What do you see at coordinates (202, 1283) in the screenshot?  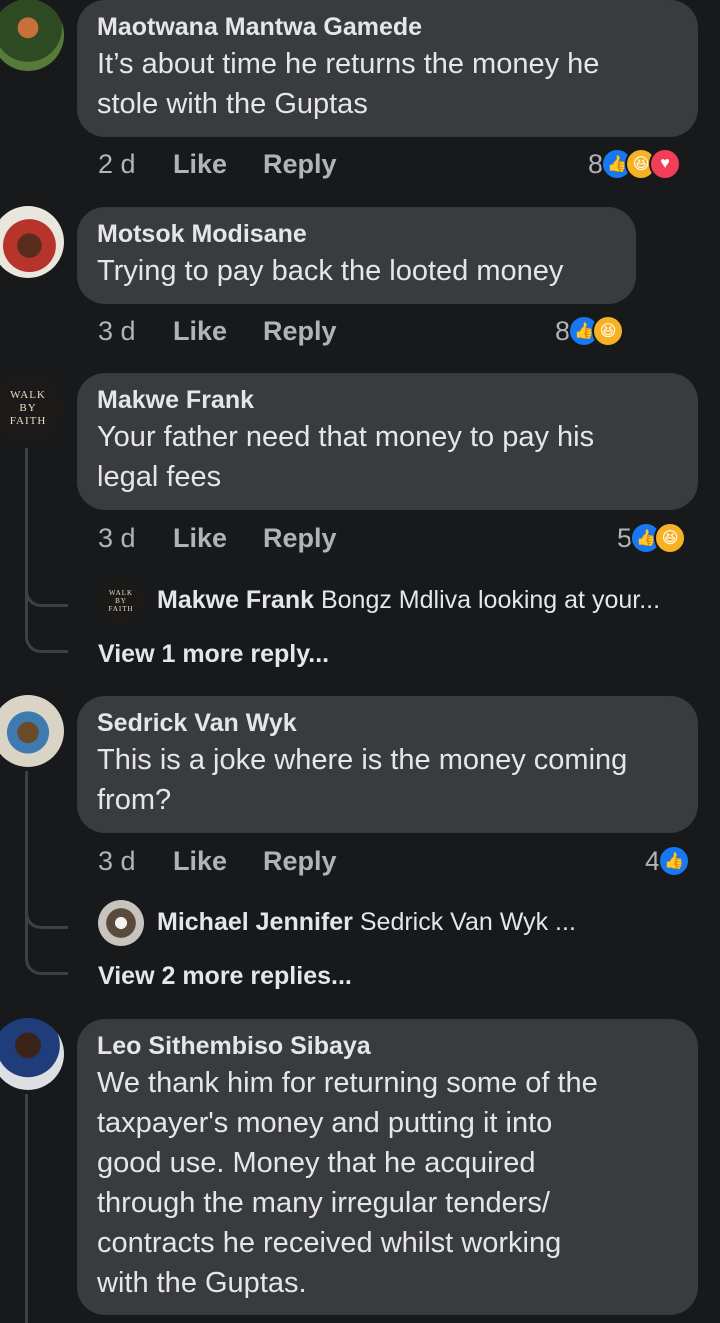 I see `comment-text-line: with the Guptas.` at bounding box center [202, 1283].